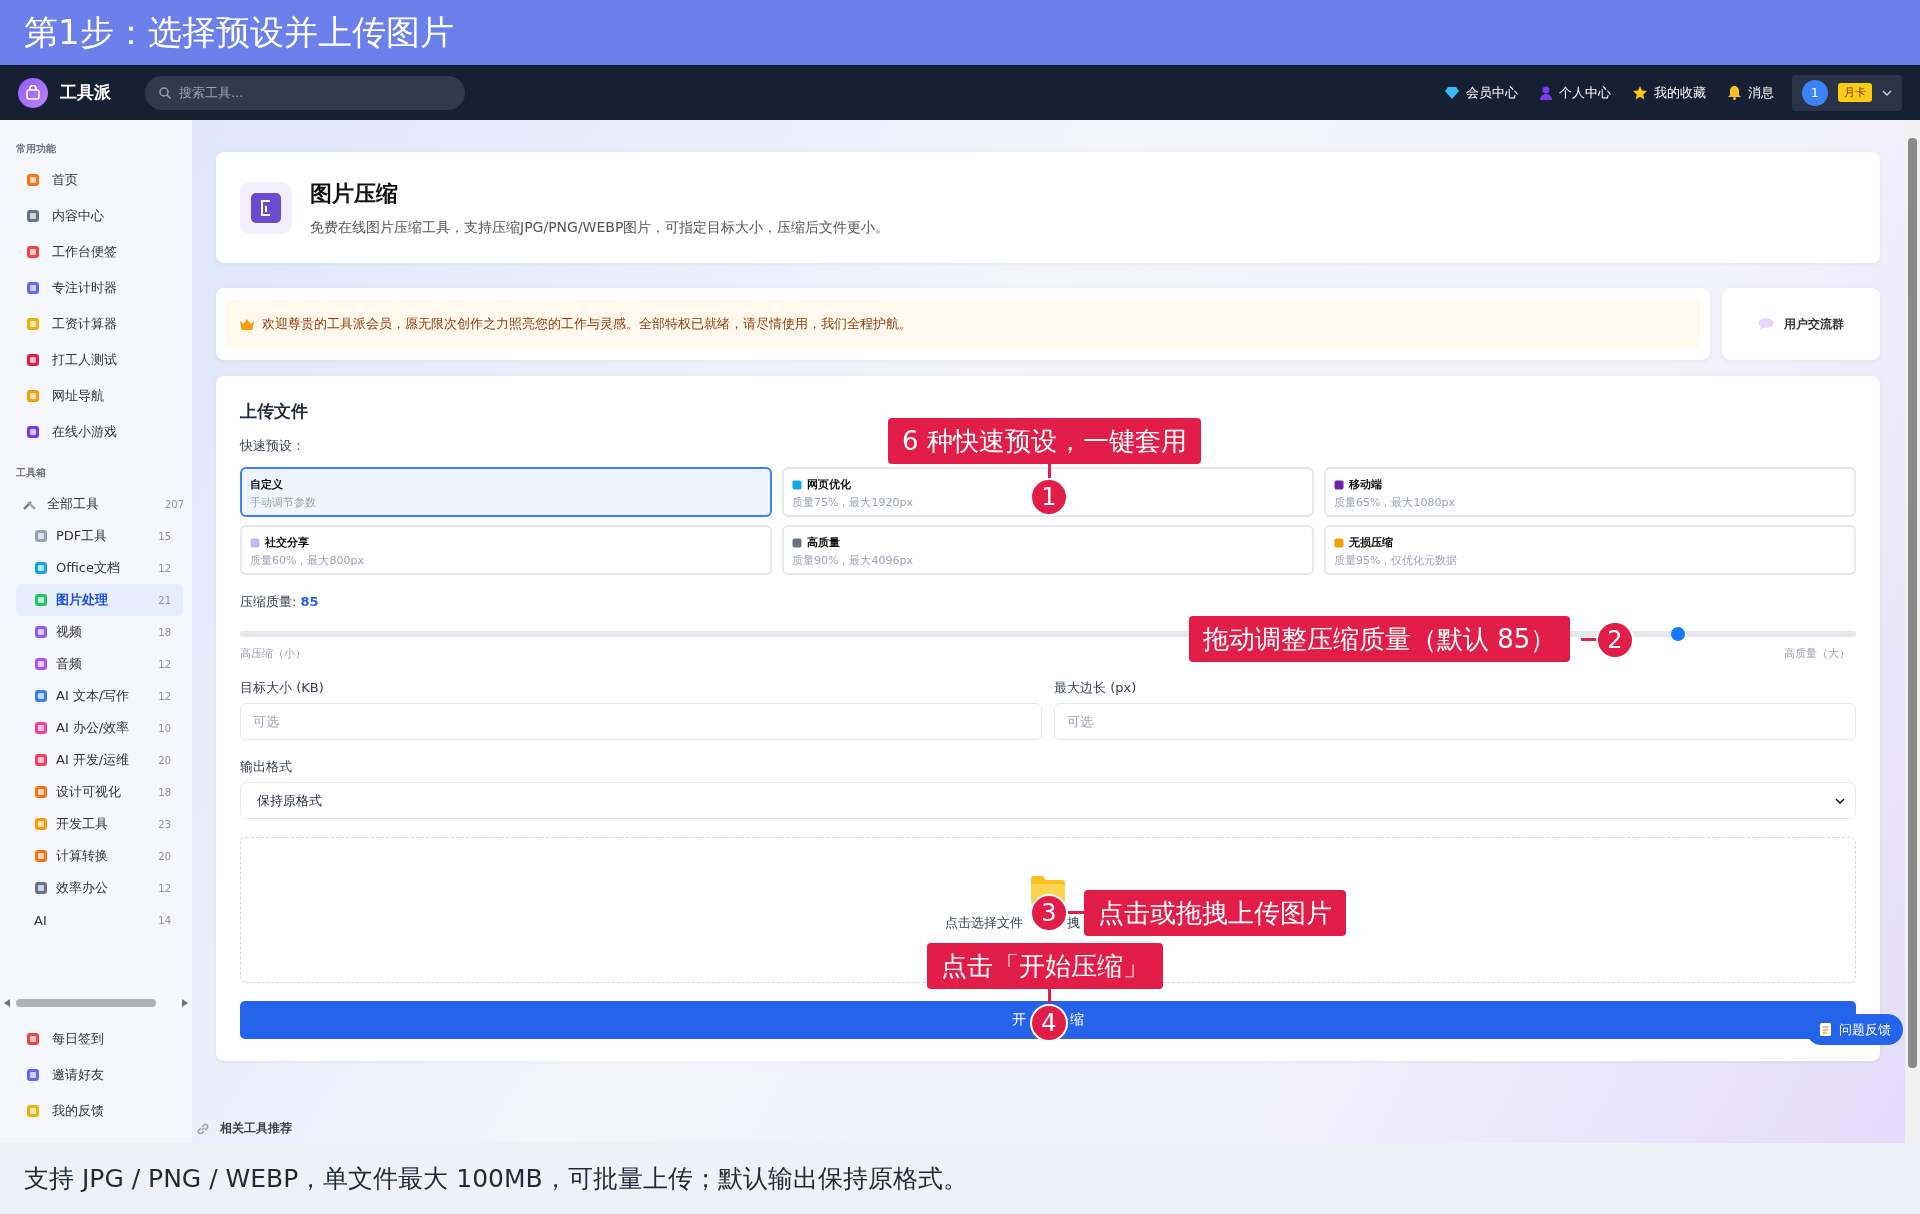 The image size is (1920, 1214). What do you see at coordinates (1045, 966) in the screenshot?
I see `callout-label: 点击「开始压缩」` at bounding box center [1045, 966].